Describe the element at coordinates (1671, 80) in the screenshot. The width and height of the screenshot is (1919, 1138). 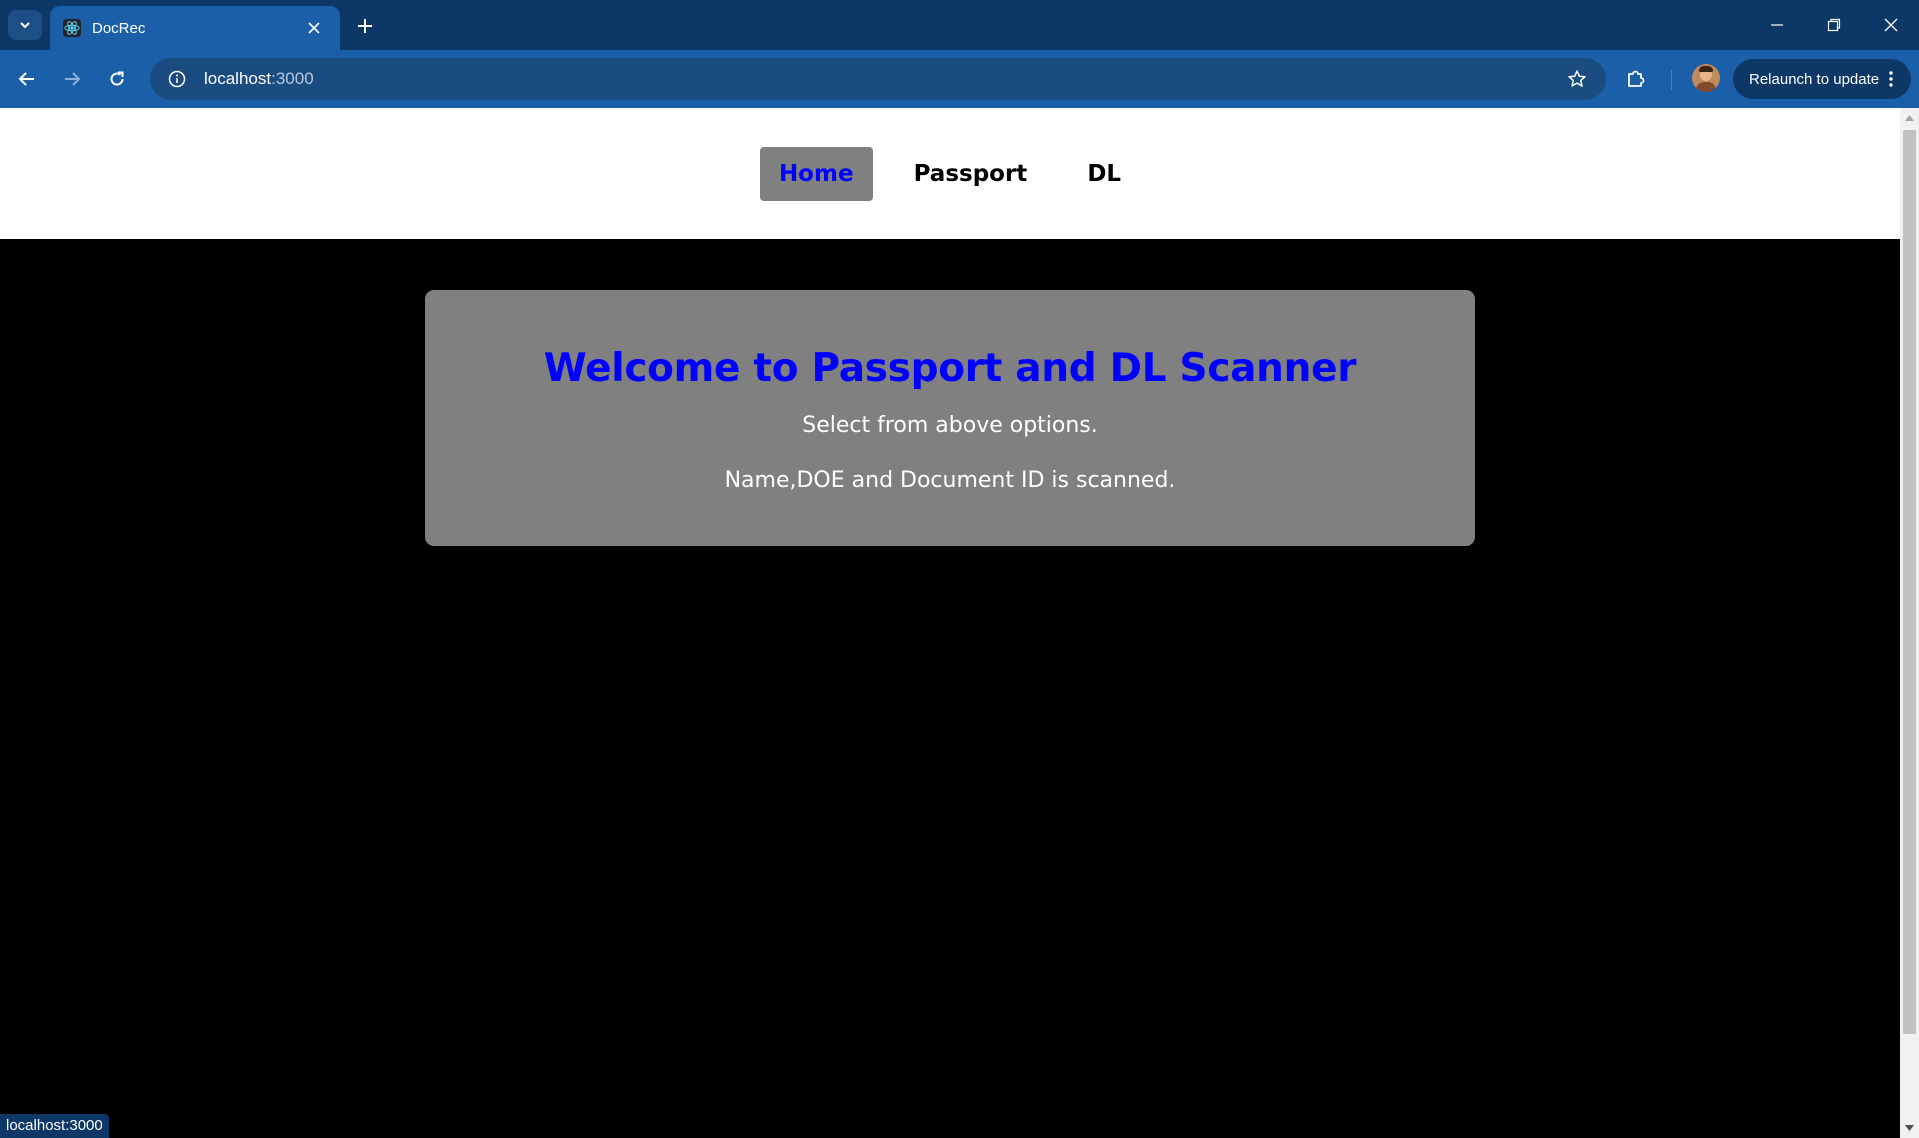
I see `toolbar-divider` at that location.